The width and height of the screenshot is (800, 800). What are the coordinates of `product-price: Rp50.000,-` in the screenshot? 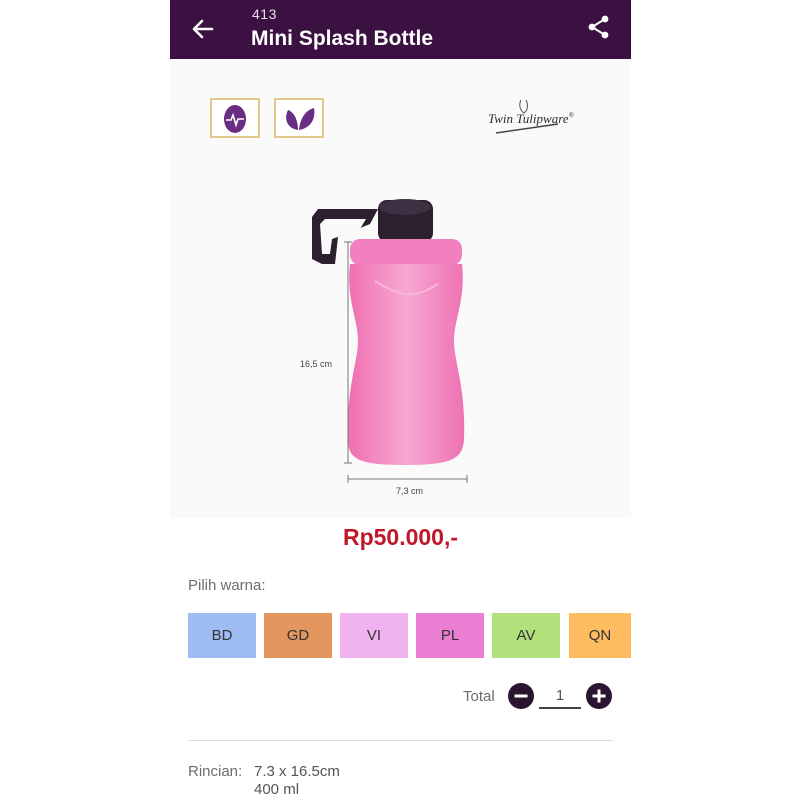 It's located at (400, 537).